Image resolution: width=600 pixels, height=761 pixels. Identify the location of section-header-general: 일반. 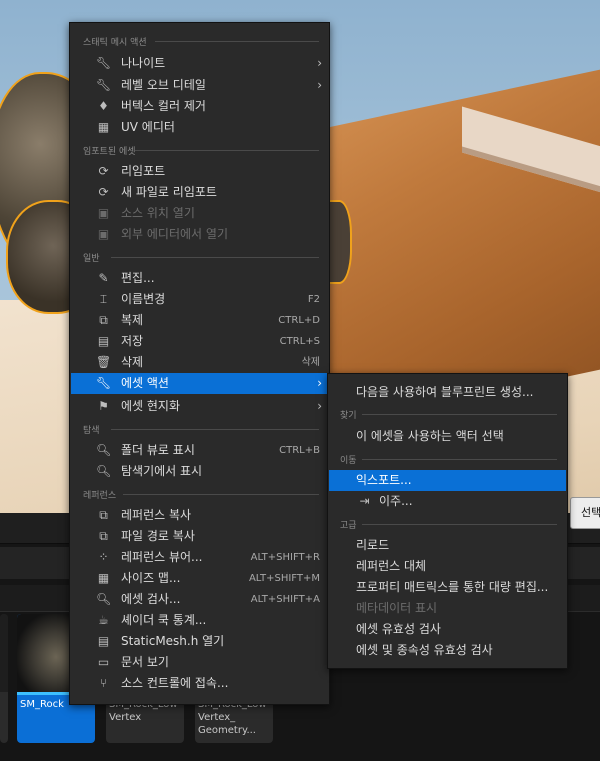
(201, 257).